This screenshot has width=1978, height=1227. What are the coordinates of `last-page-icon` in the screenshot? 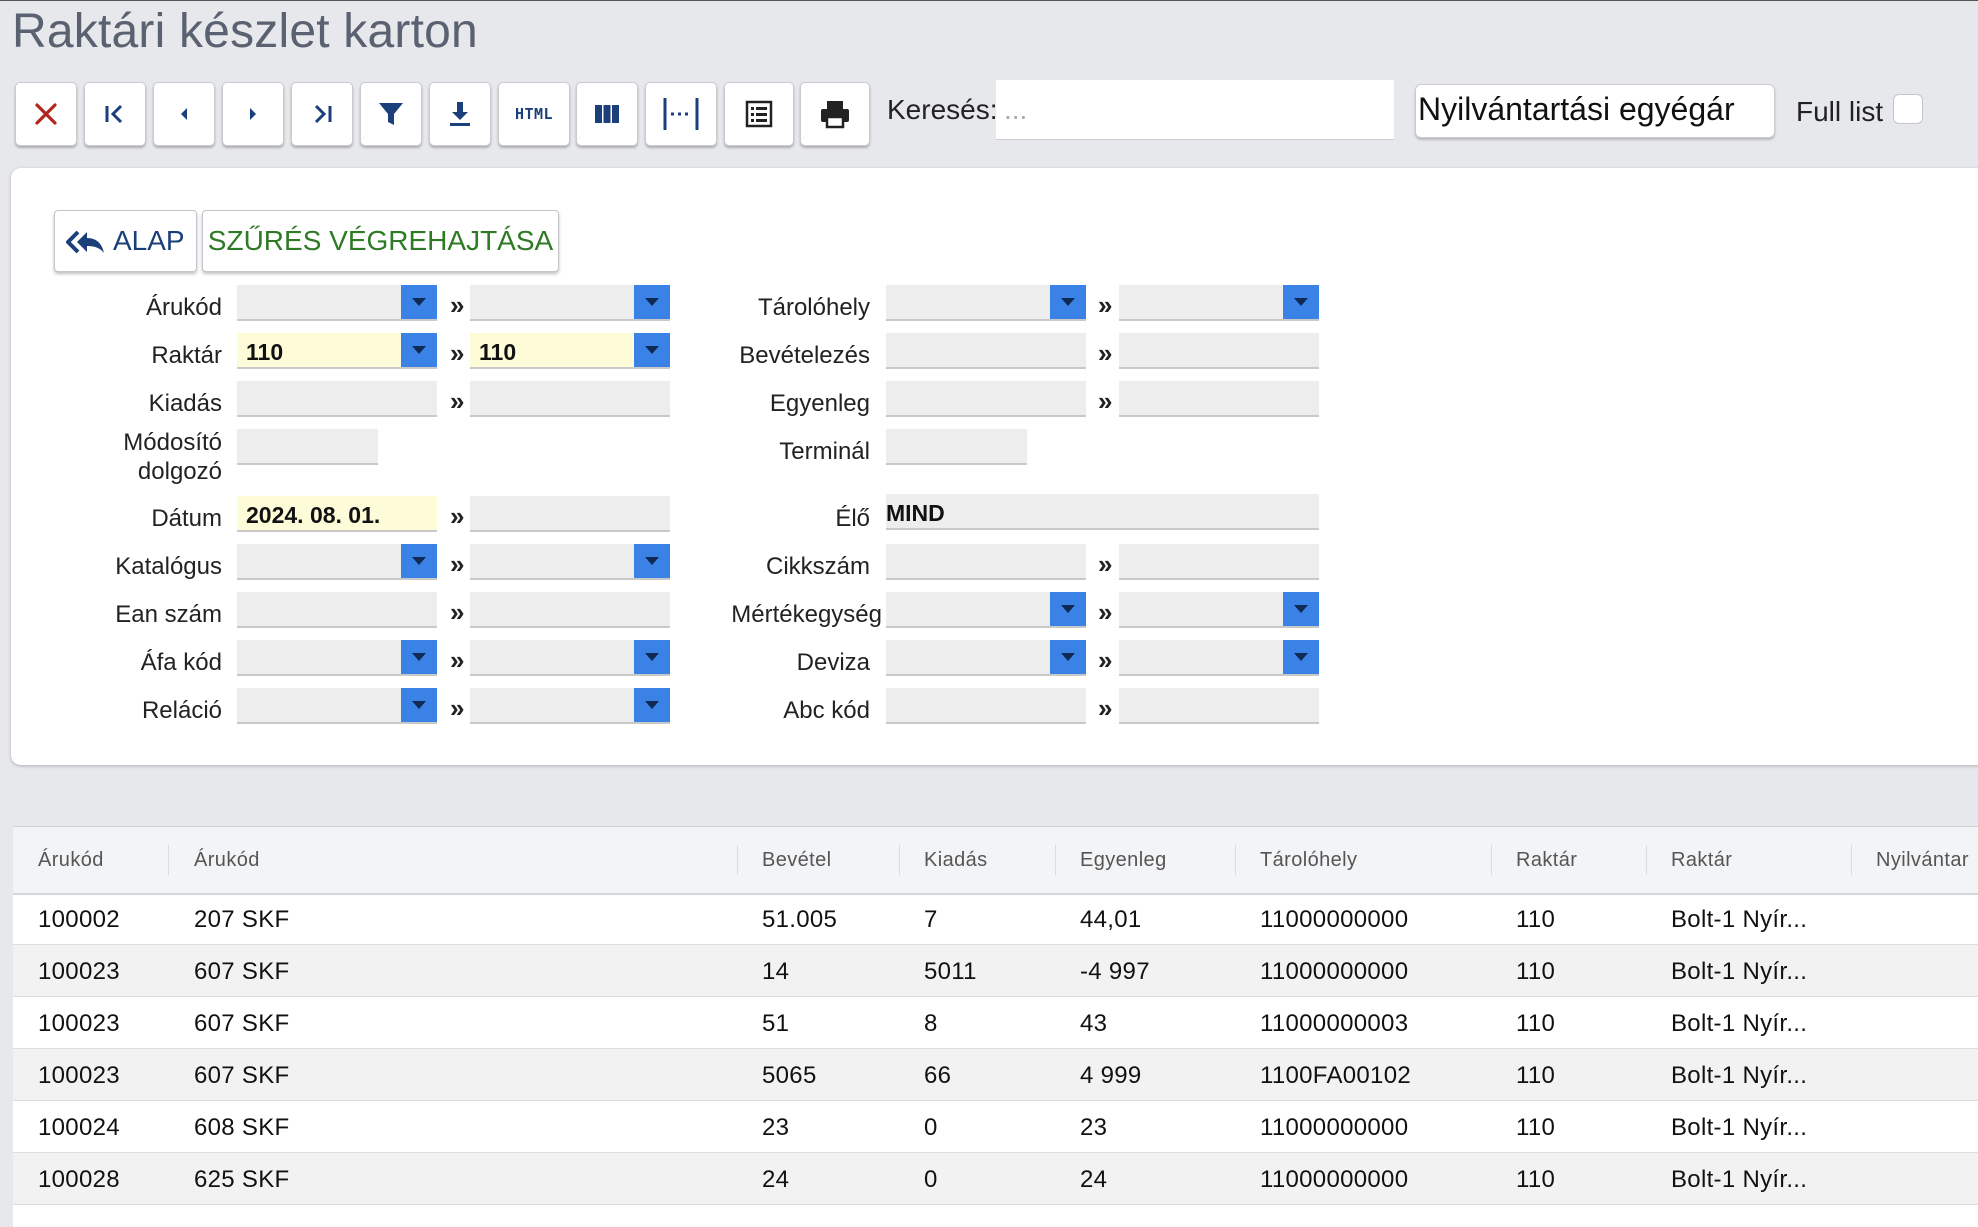 It's located at (323, 114).